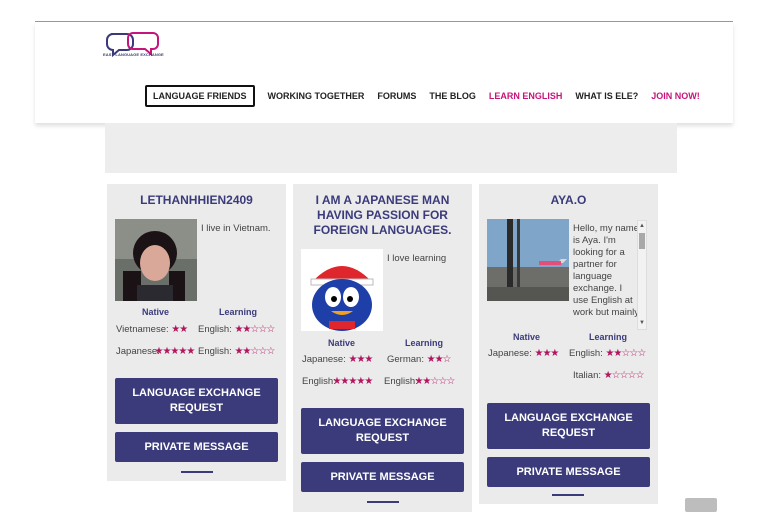  What do you see at coordinates (316, 96) in the screenshot?
I see `nav-working-together: WORKING TOGETHER` at bounding box center [316, 96].